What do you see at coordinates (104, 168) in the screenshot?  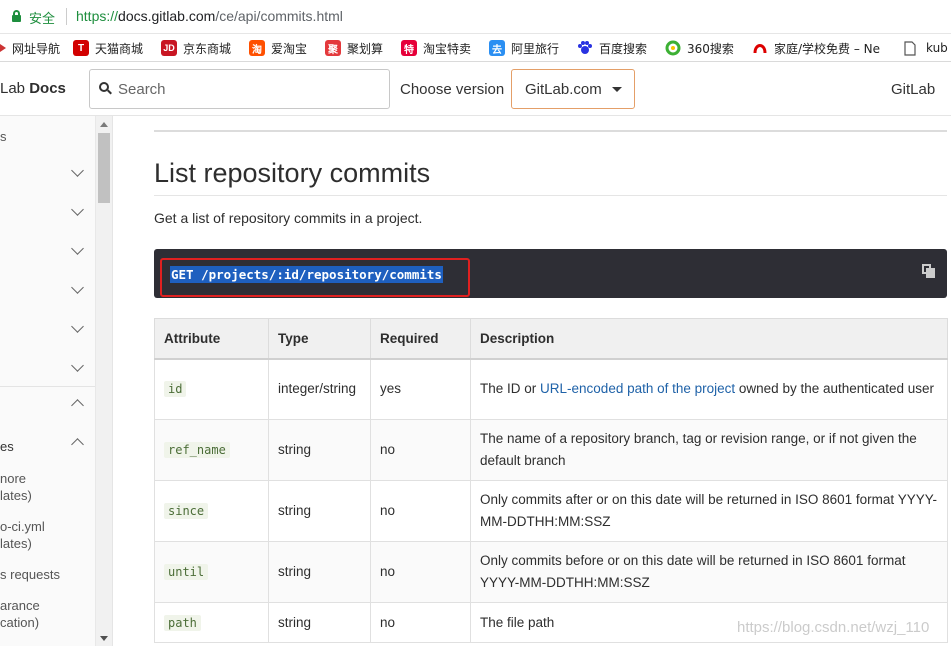 I see `scroll-thumb` at bounding box center [104, 168].